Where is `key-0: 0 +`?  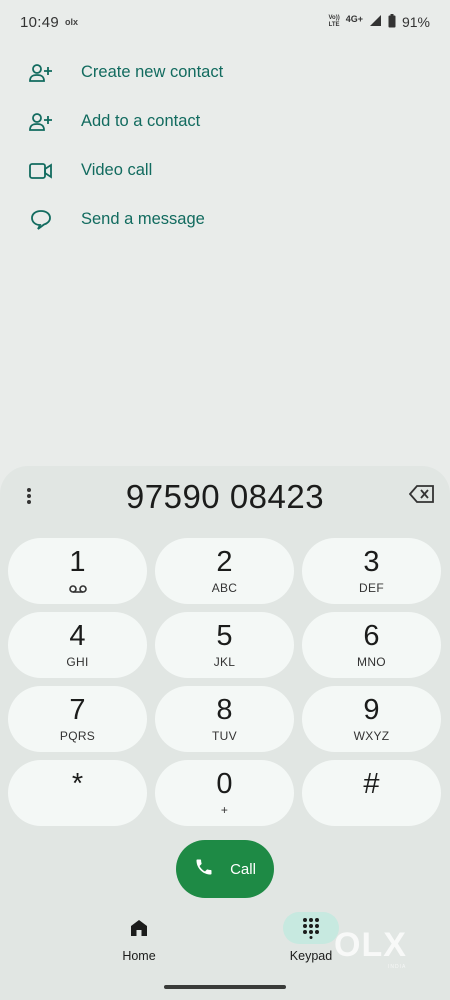
key-0: 0 + is located at coordinates (224, 793).